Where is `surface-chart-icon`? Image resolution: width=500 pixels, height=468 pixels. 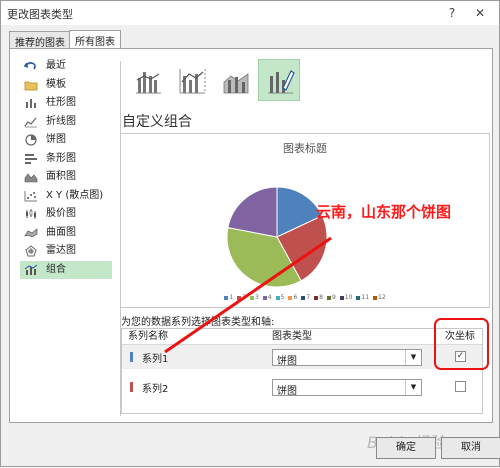
surface-chart-icon is located at coordinates (31, 232).